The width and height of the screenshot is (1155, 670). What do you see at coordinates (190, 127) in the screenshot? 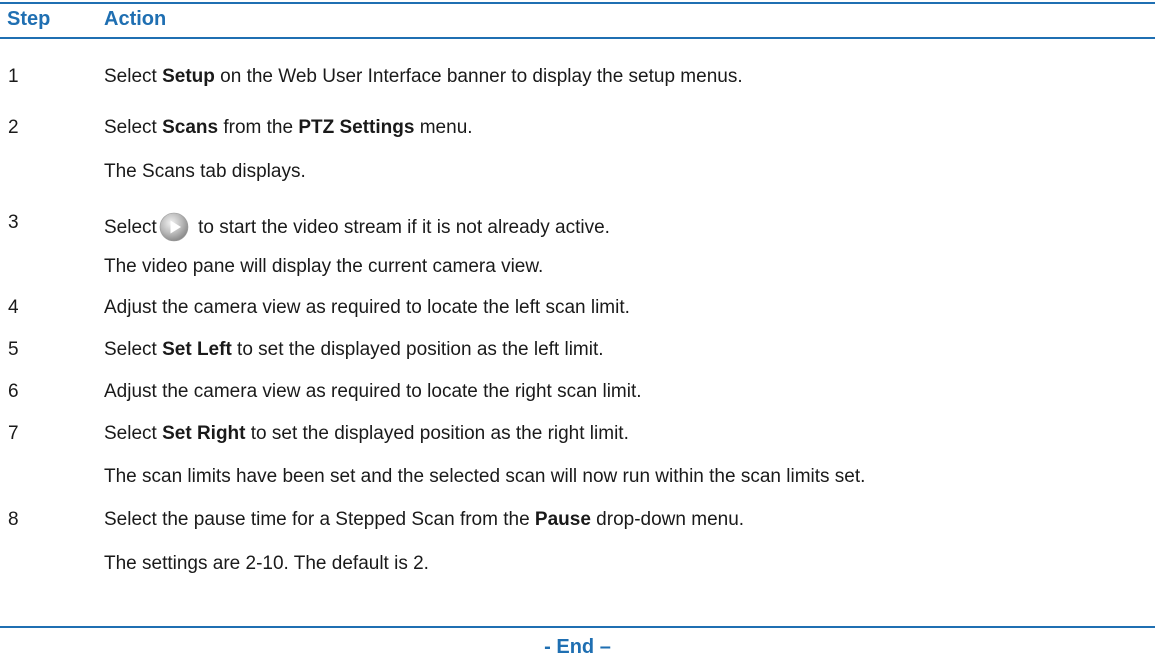
I see `ui-term-scans: Scans` at bounding box center [190, 127].